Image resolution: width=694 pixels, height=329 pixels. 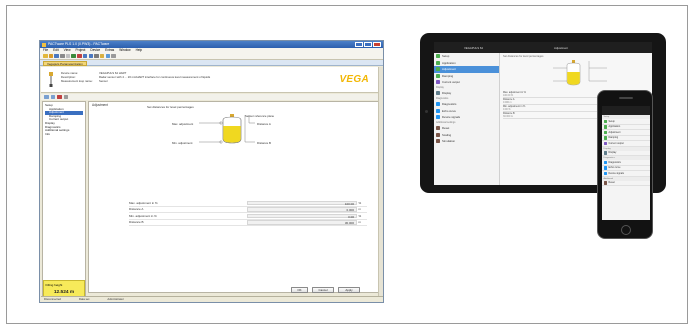 I want to click on sidebar-item-simulation: Simulation, so click(x=466, y=141).